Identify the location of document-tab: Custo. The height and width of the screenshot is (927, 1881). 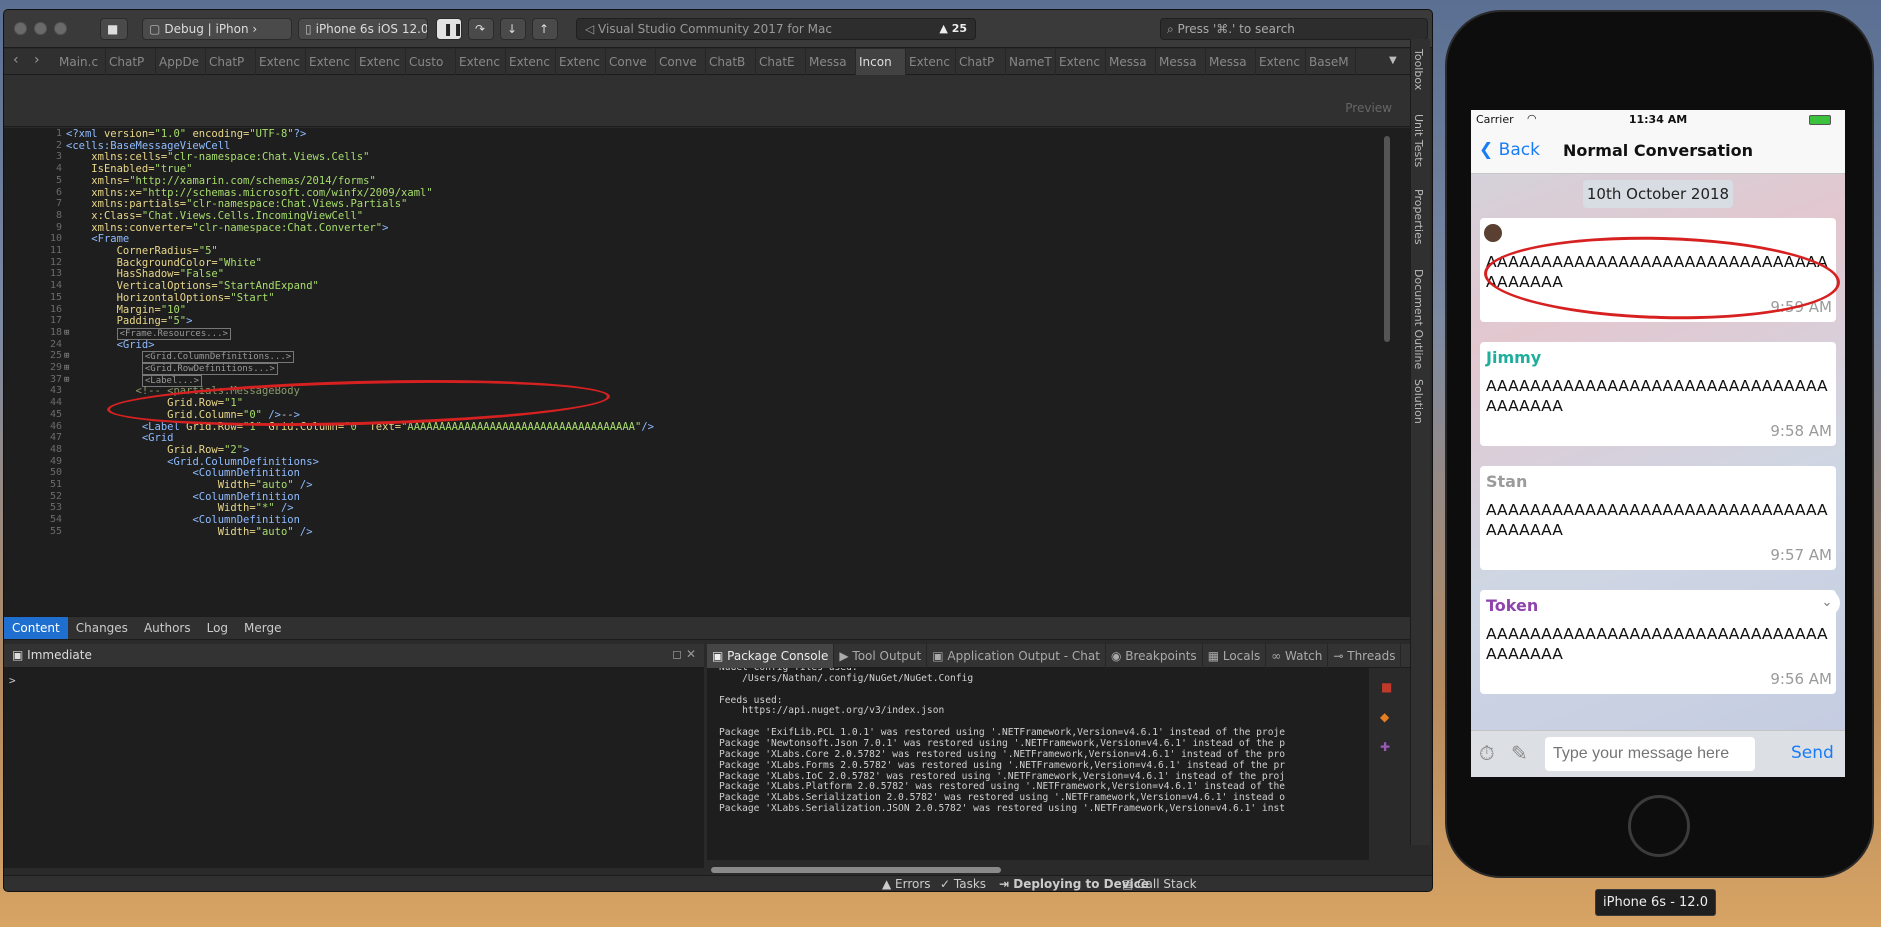
(431, 62).